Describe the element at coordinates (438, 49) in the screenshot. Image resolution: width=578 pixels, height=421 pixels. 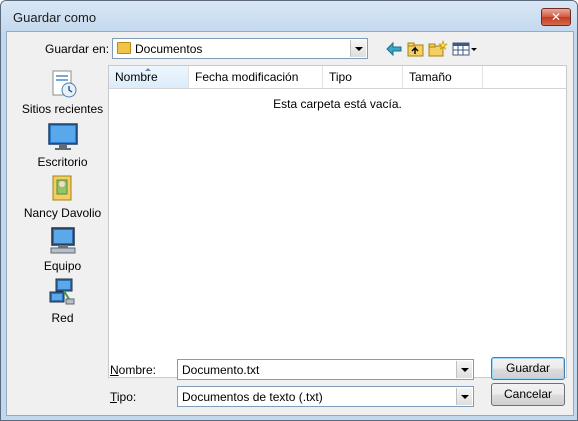
I see `new-folder-icon` at that location.